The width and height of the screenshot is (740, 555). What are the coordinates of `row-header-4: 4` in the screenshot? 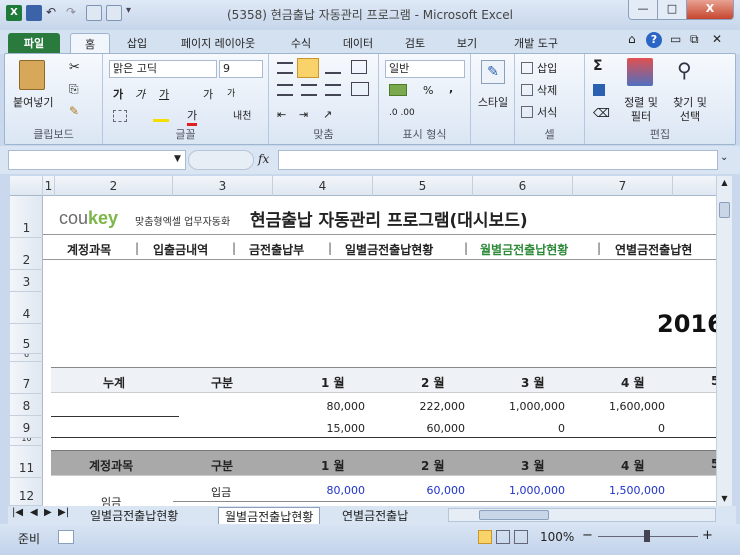 It's located at (26, 308).